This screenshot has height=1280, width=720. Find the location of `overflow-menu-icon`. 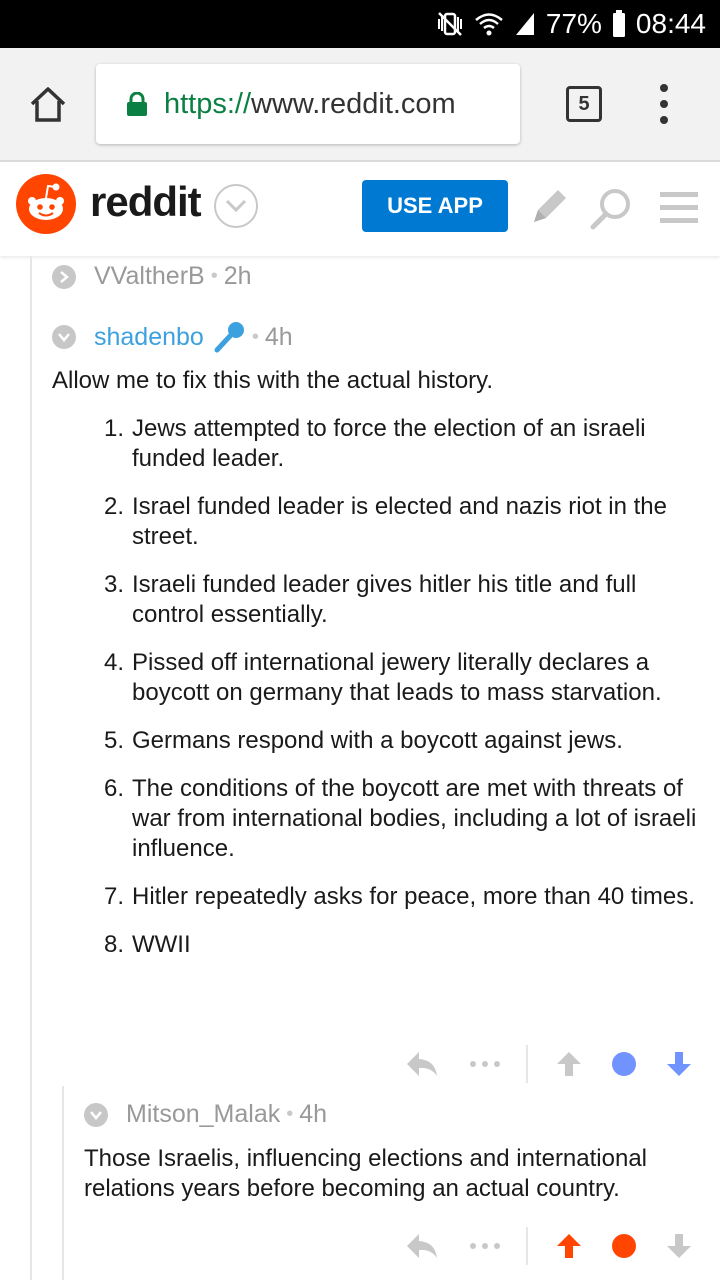

overflow-menu-icon is located at coordinates (664, 104).